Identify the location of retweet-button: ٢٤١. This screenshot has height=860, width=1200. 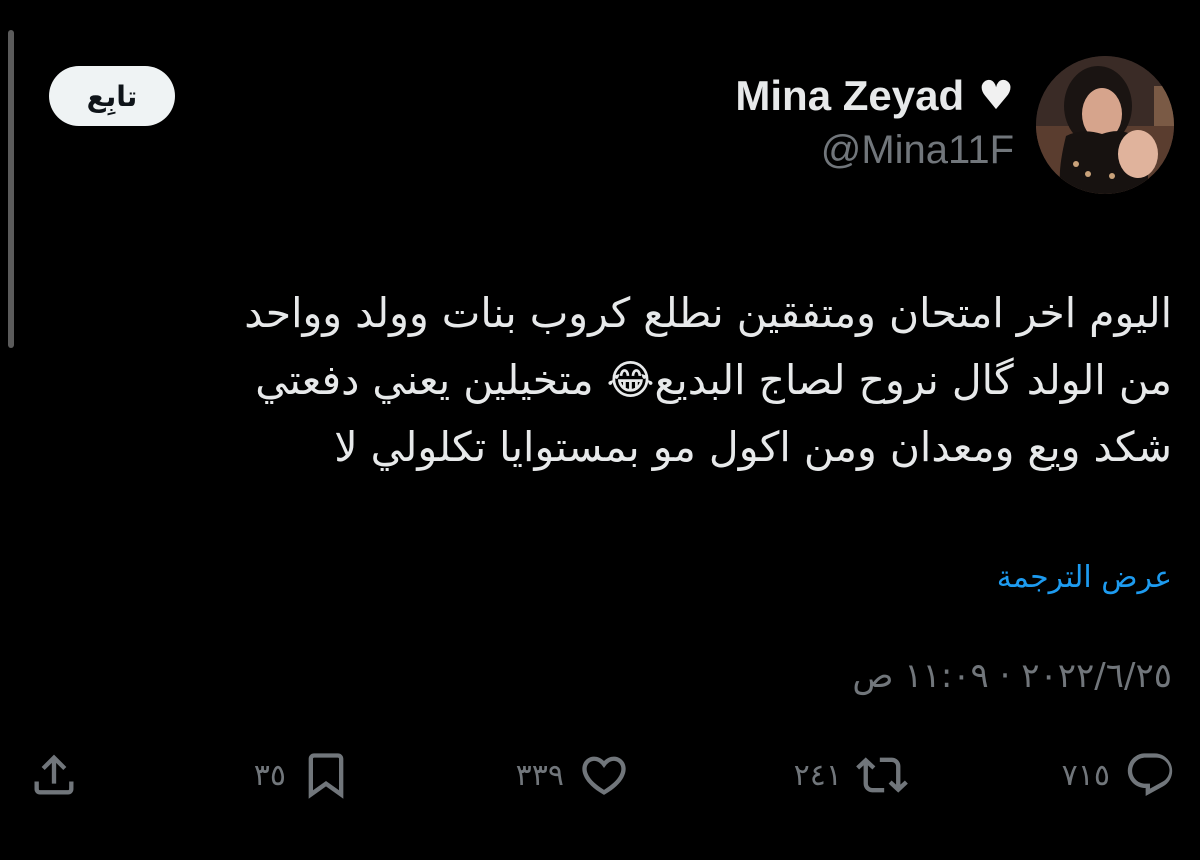
(851, 775).